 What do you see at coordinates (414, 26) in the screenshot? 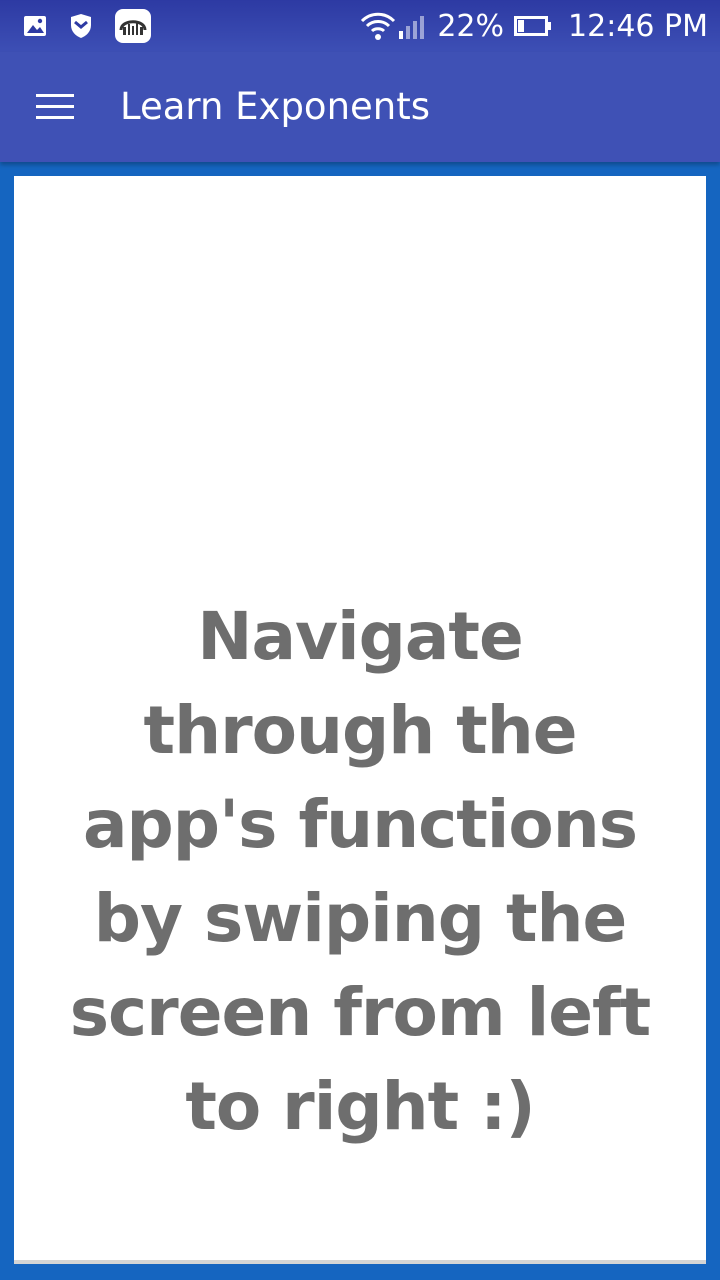
I see `signal-icon` at bounding box center [414, 26].